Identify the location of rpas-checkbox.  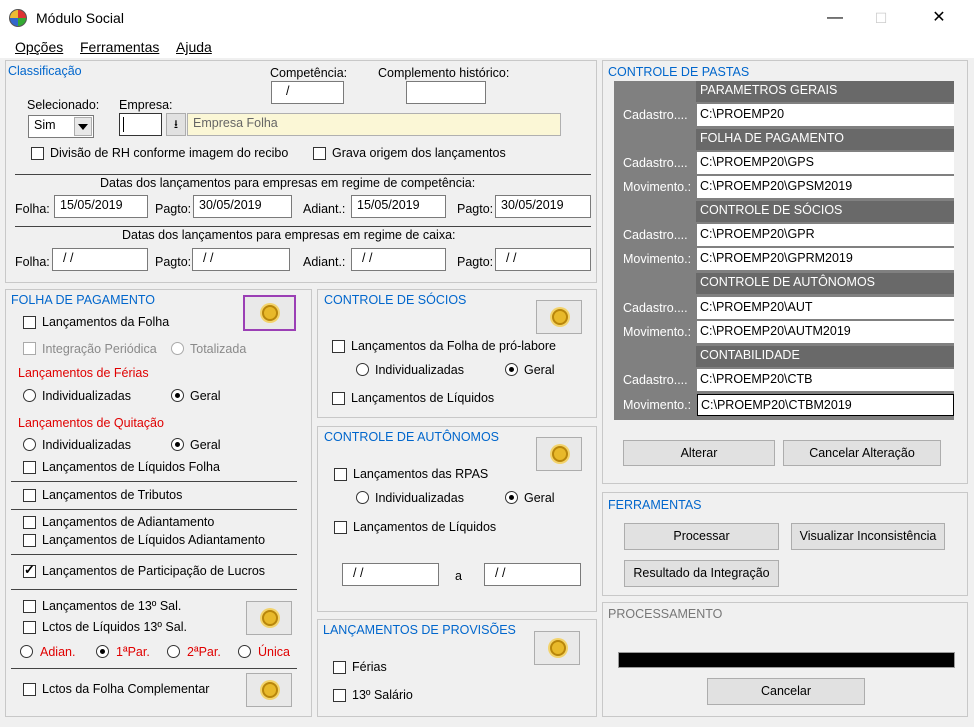
(340, 474).